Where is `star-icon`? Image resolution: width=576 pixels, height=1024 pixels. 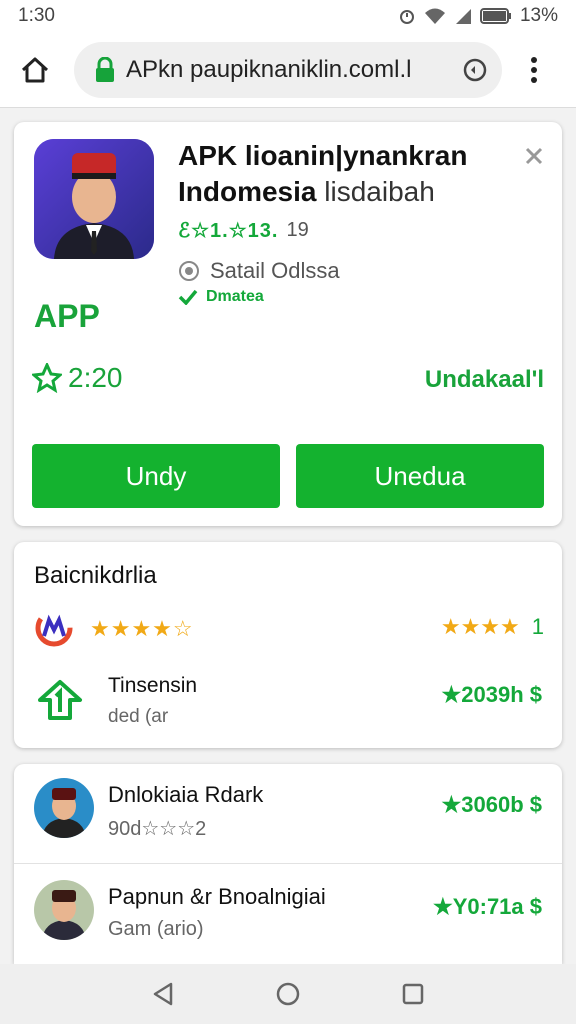 star-icon is located at coordinates (47, 378).